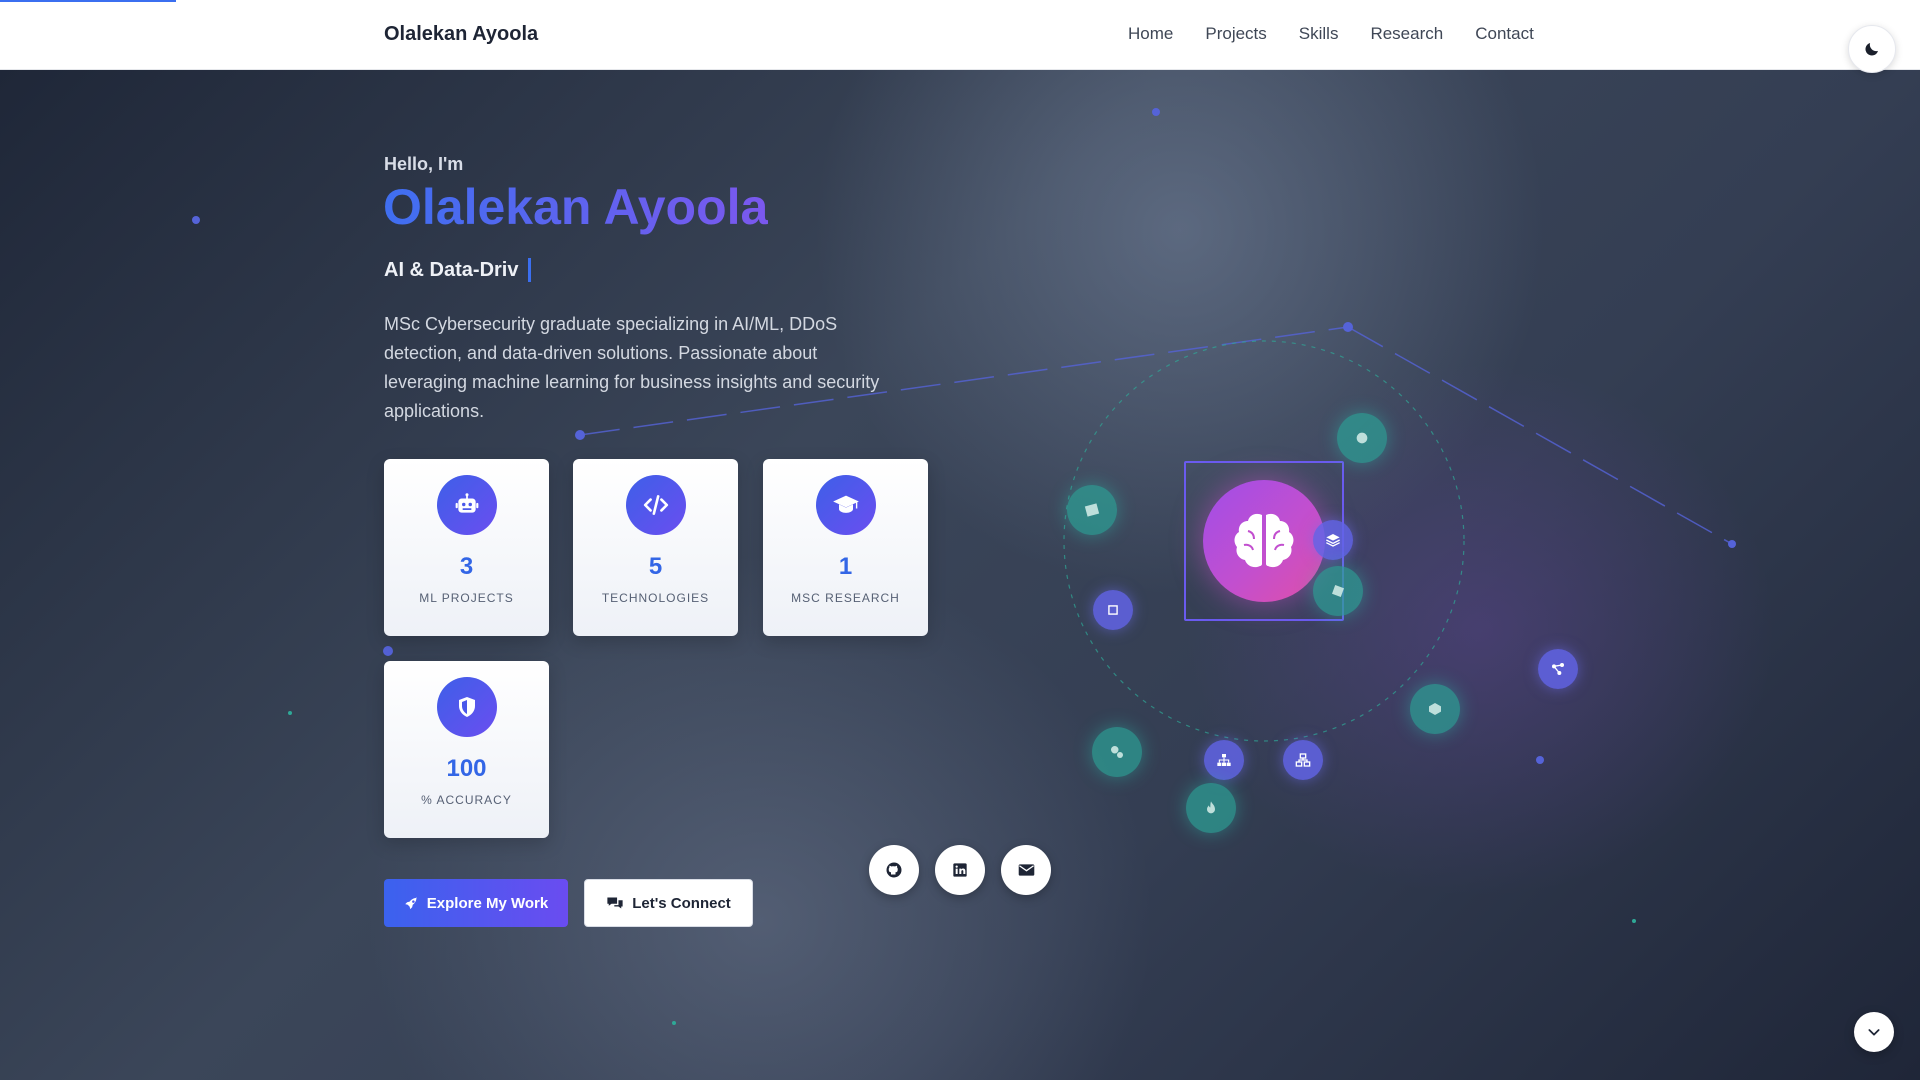 Image resolution: width=1920 pixels, height=1080 pixels. I want to click on explore-my-work-button: Explore My Work, so click(476, 903).